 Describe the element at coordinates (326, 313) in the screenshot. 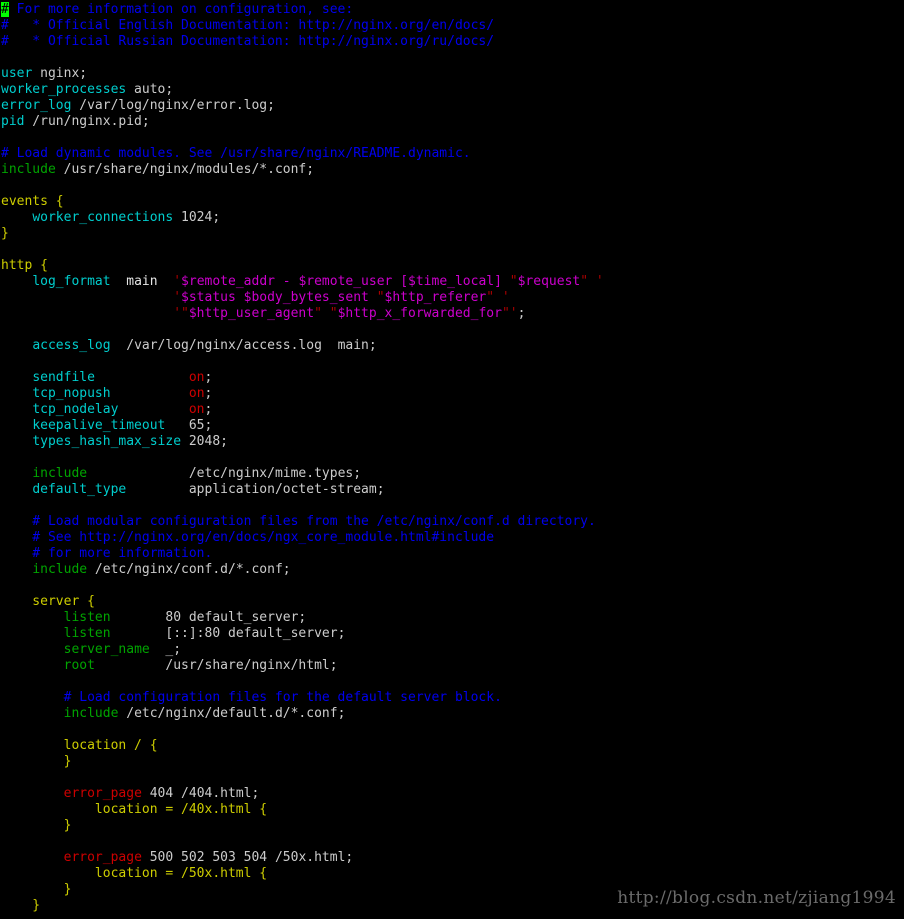

I see `code-token: " "` at that location.